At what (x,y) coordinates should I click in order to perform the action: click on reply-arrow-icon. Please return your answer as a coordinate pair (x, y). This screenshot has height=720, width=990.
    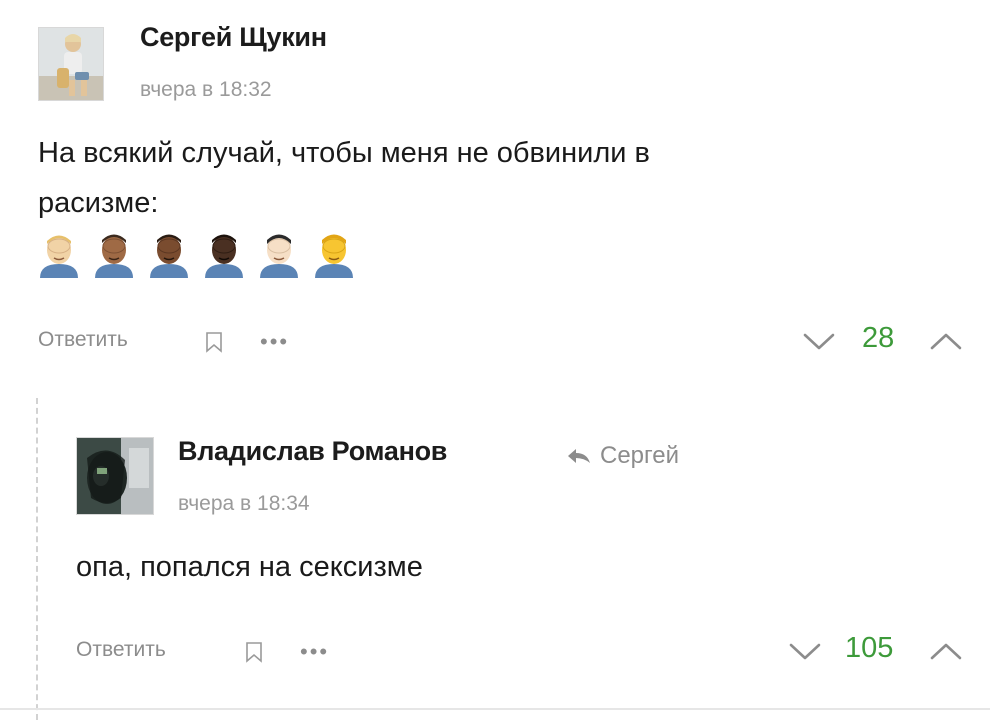
    Looking at the image, I should click on (579, 456).